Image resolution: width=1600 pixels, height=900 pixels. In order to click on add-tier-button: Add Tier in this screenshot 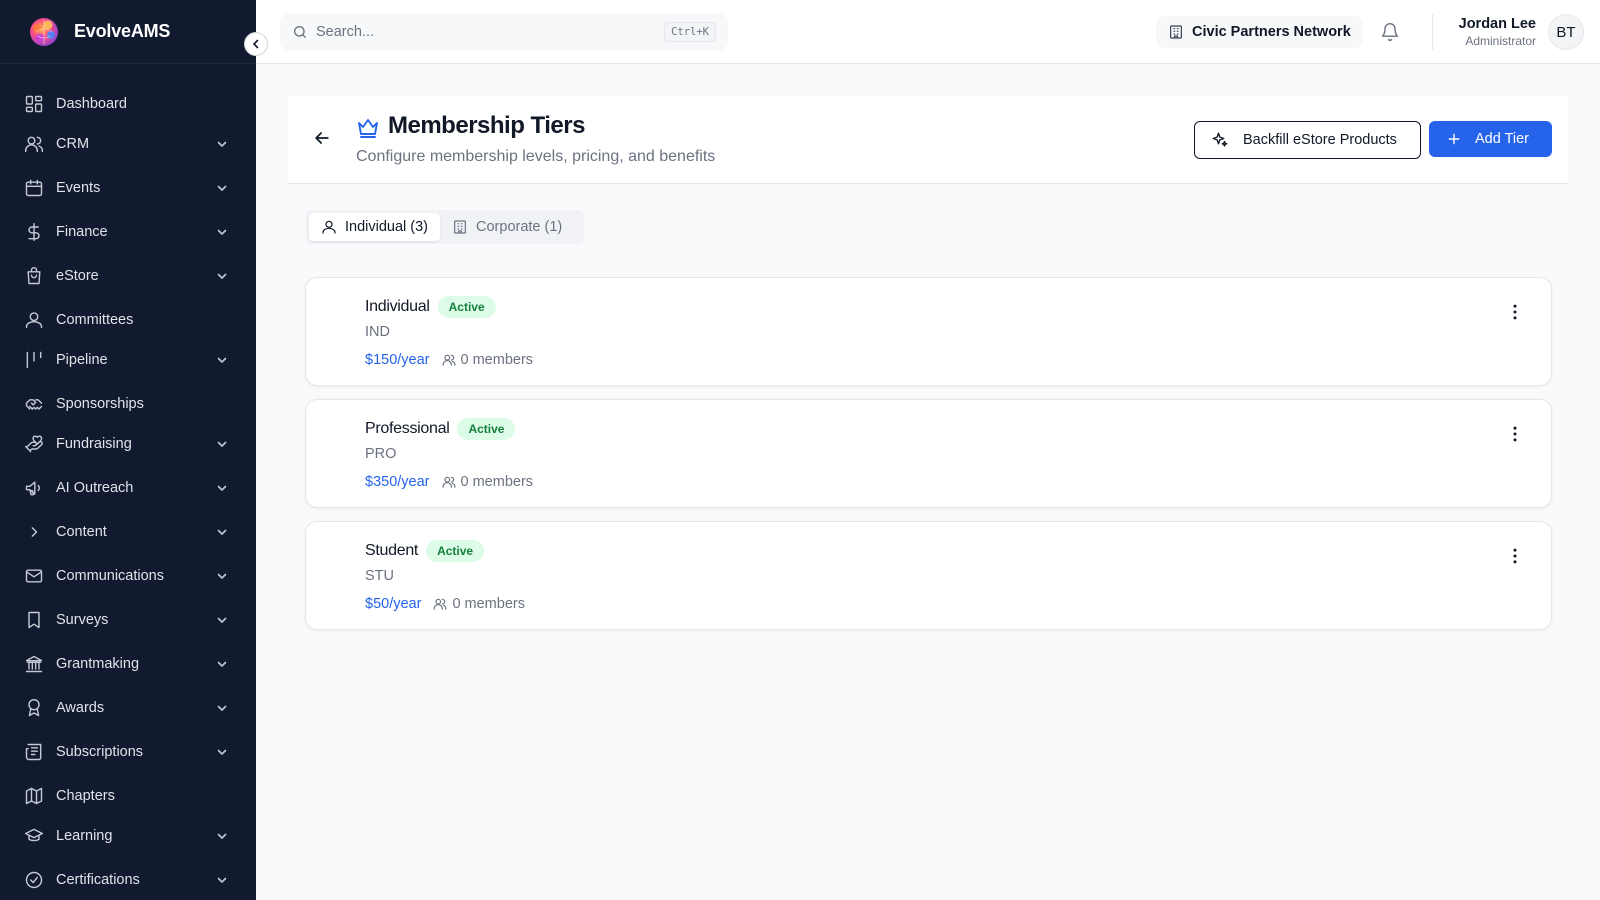, I will do `click(1490, 139)`.